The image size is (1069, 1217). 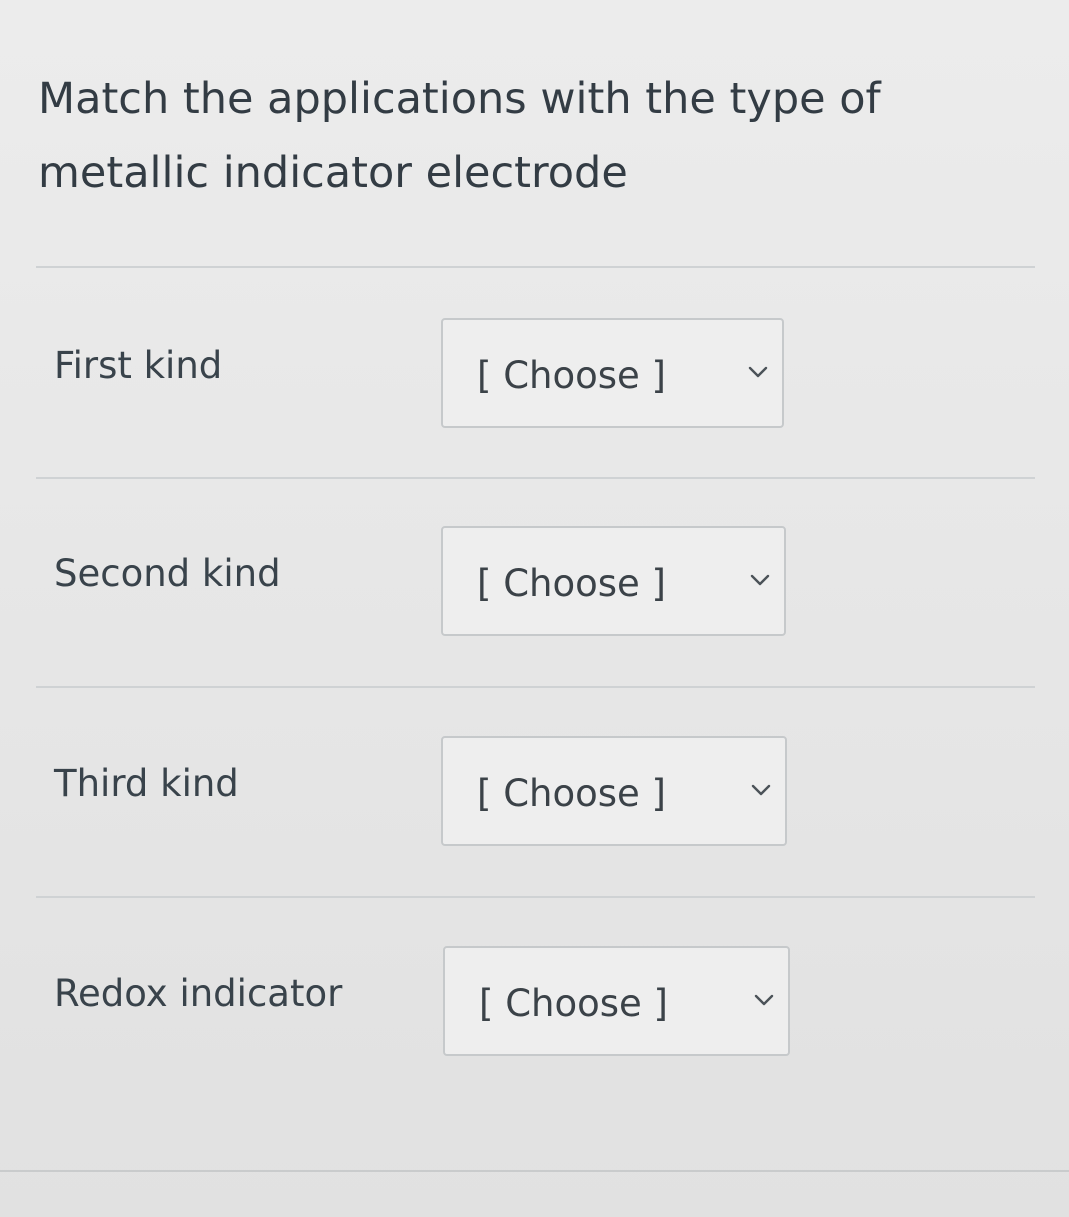 I want to click on match-row-third-kind: Third kind [ Choose ], so click(x=534, y=801).